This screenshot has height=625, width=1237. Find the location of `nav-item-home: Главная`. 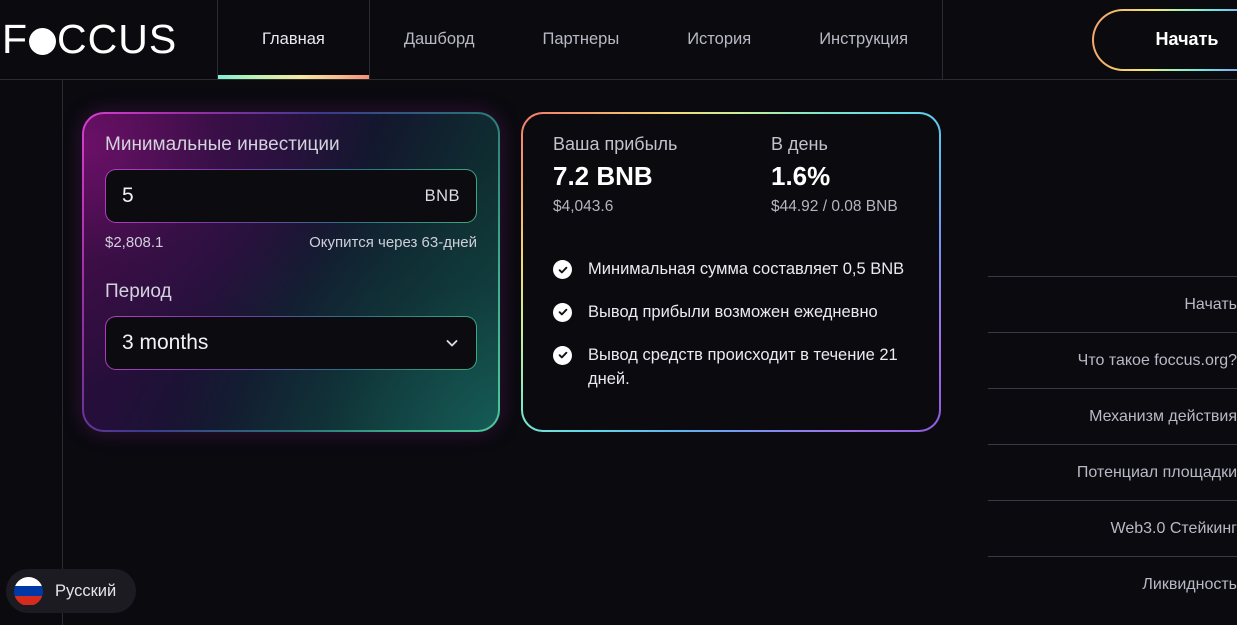

nav-item-home: Главная is located at coordinates (293, 39).